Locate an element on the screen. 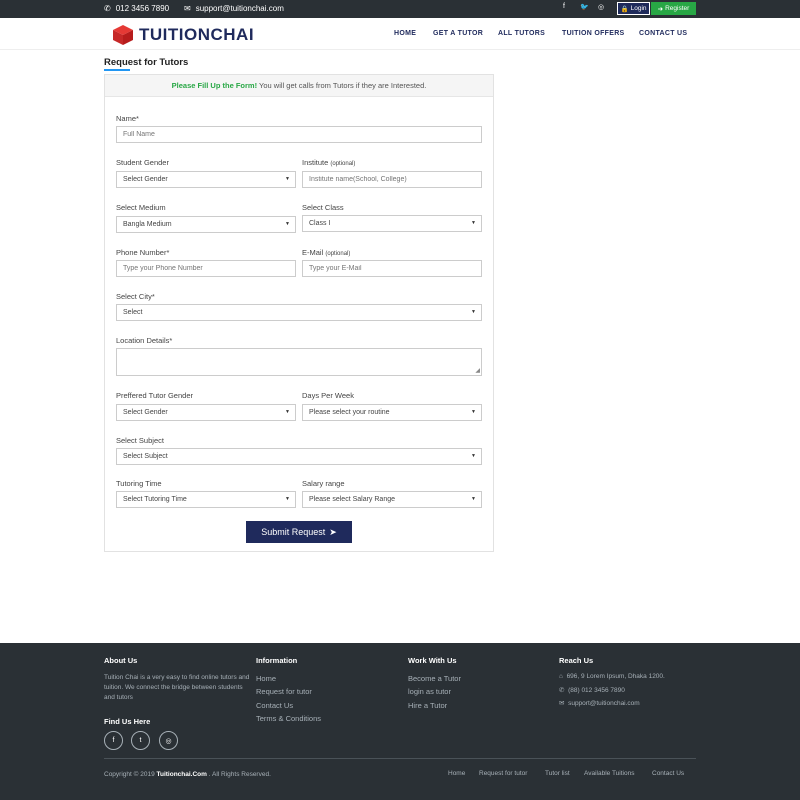  notice-highlight: Please Fill Up the Form! is located at coordinates (214, 85).